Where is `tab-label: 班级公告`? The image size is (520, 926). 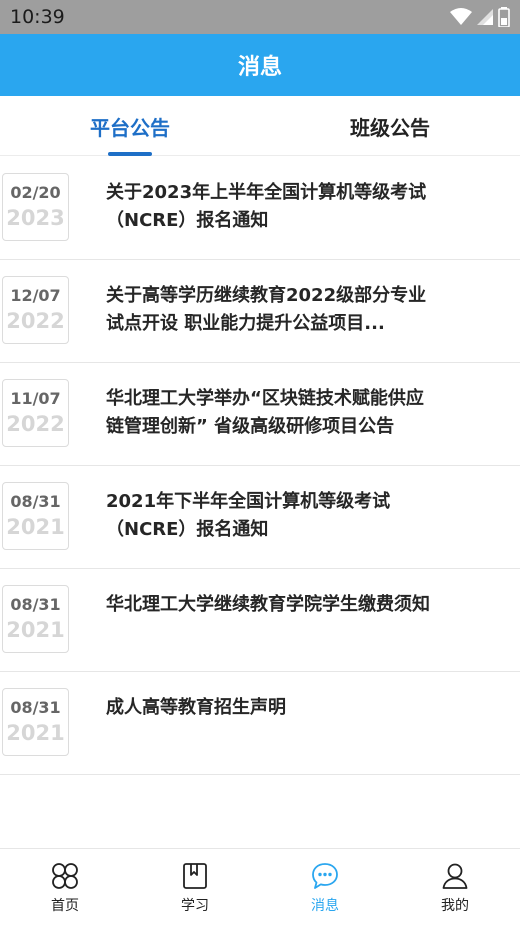
tab-label: 班级公告 is located at coordinates (390, 127).